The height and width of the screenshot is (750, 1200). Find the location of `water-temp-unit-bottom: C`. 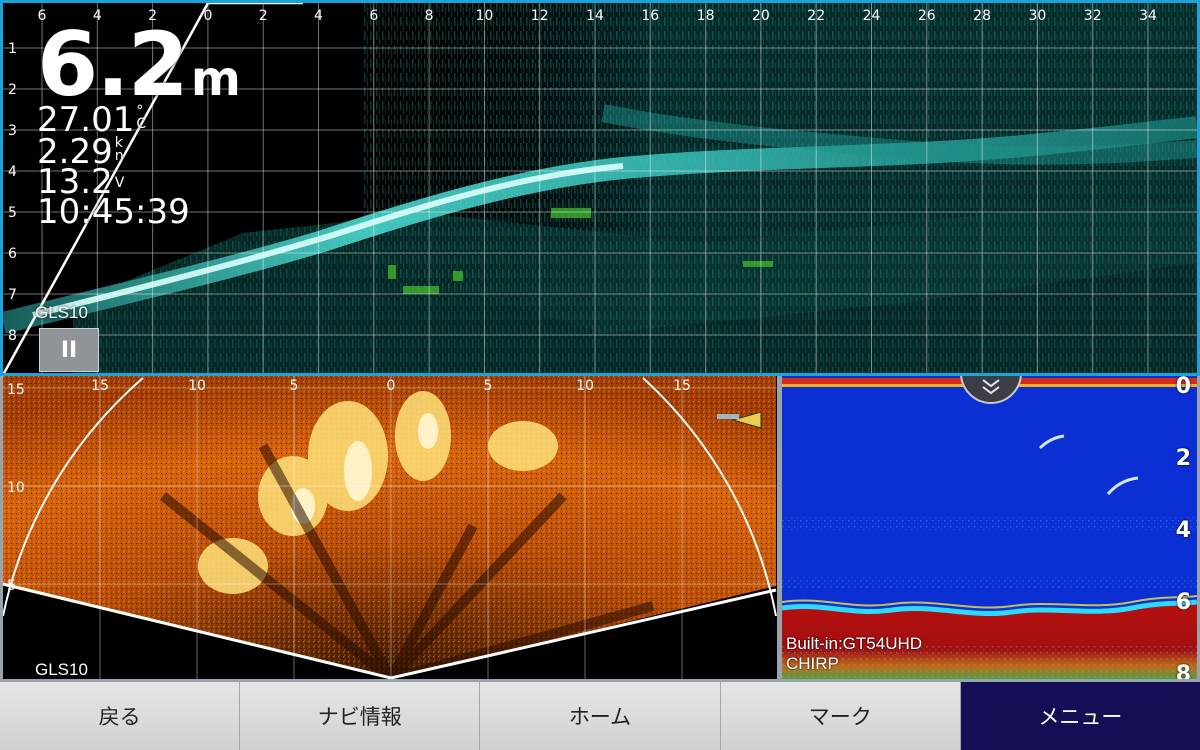

water-temp-unit-bottom: C is located at coordinates (141, 123).